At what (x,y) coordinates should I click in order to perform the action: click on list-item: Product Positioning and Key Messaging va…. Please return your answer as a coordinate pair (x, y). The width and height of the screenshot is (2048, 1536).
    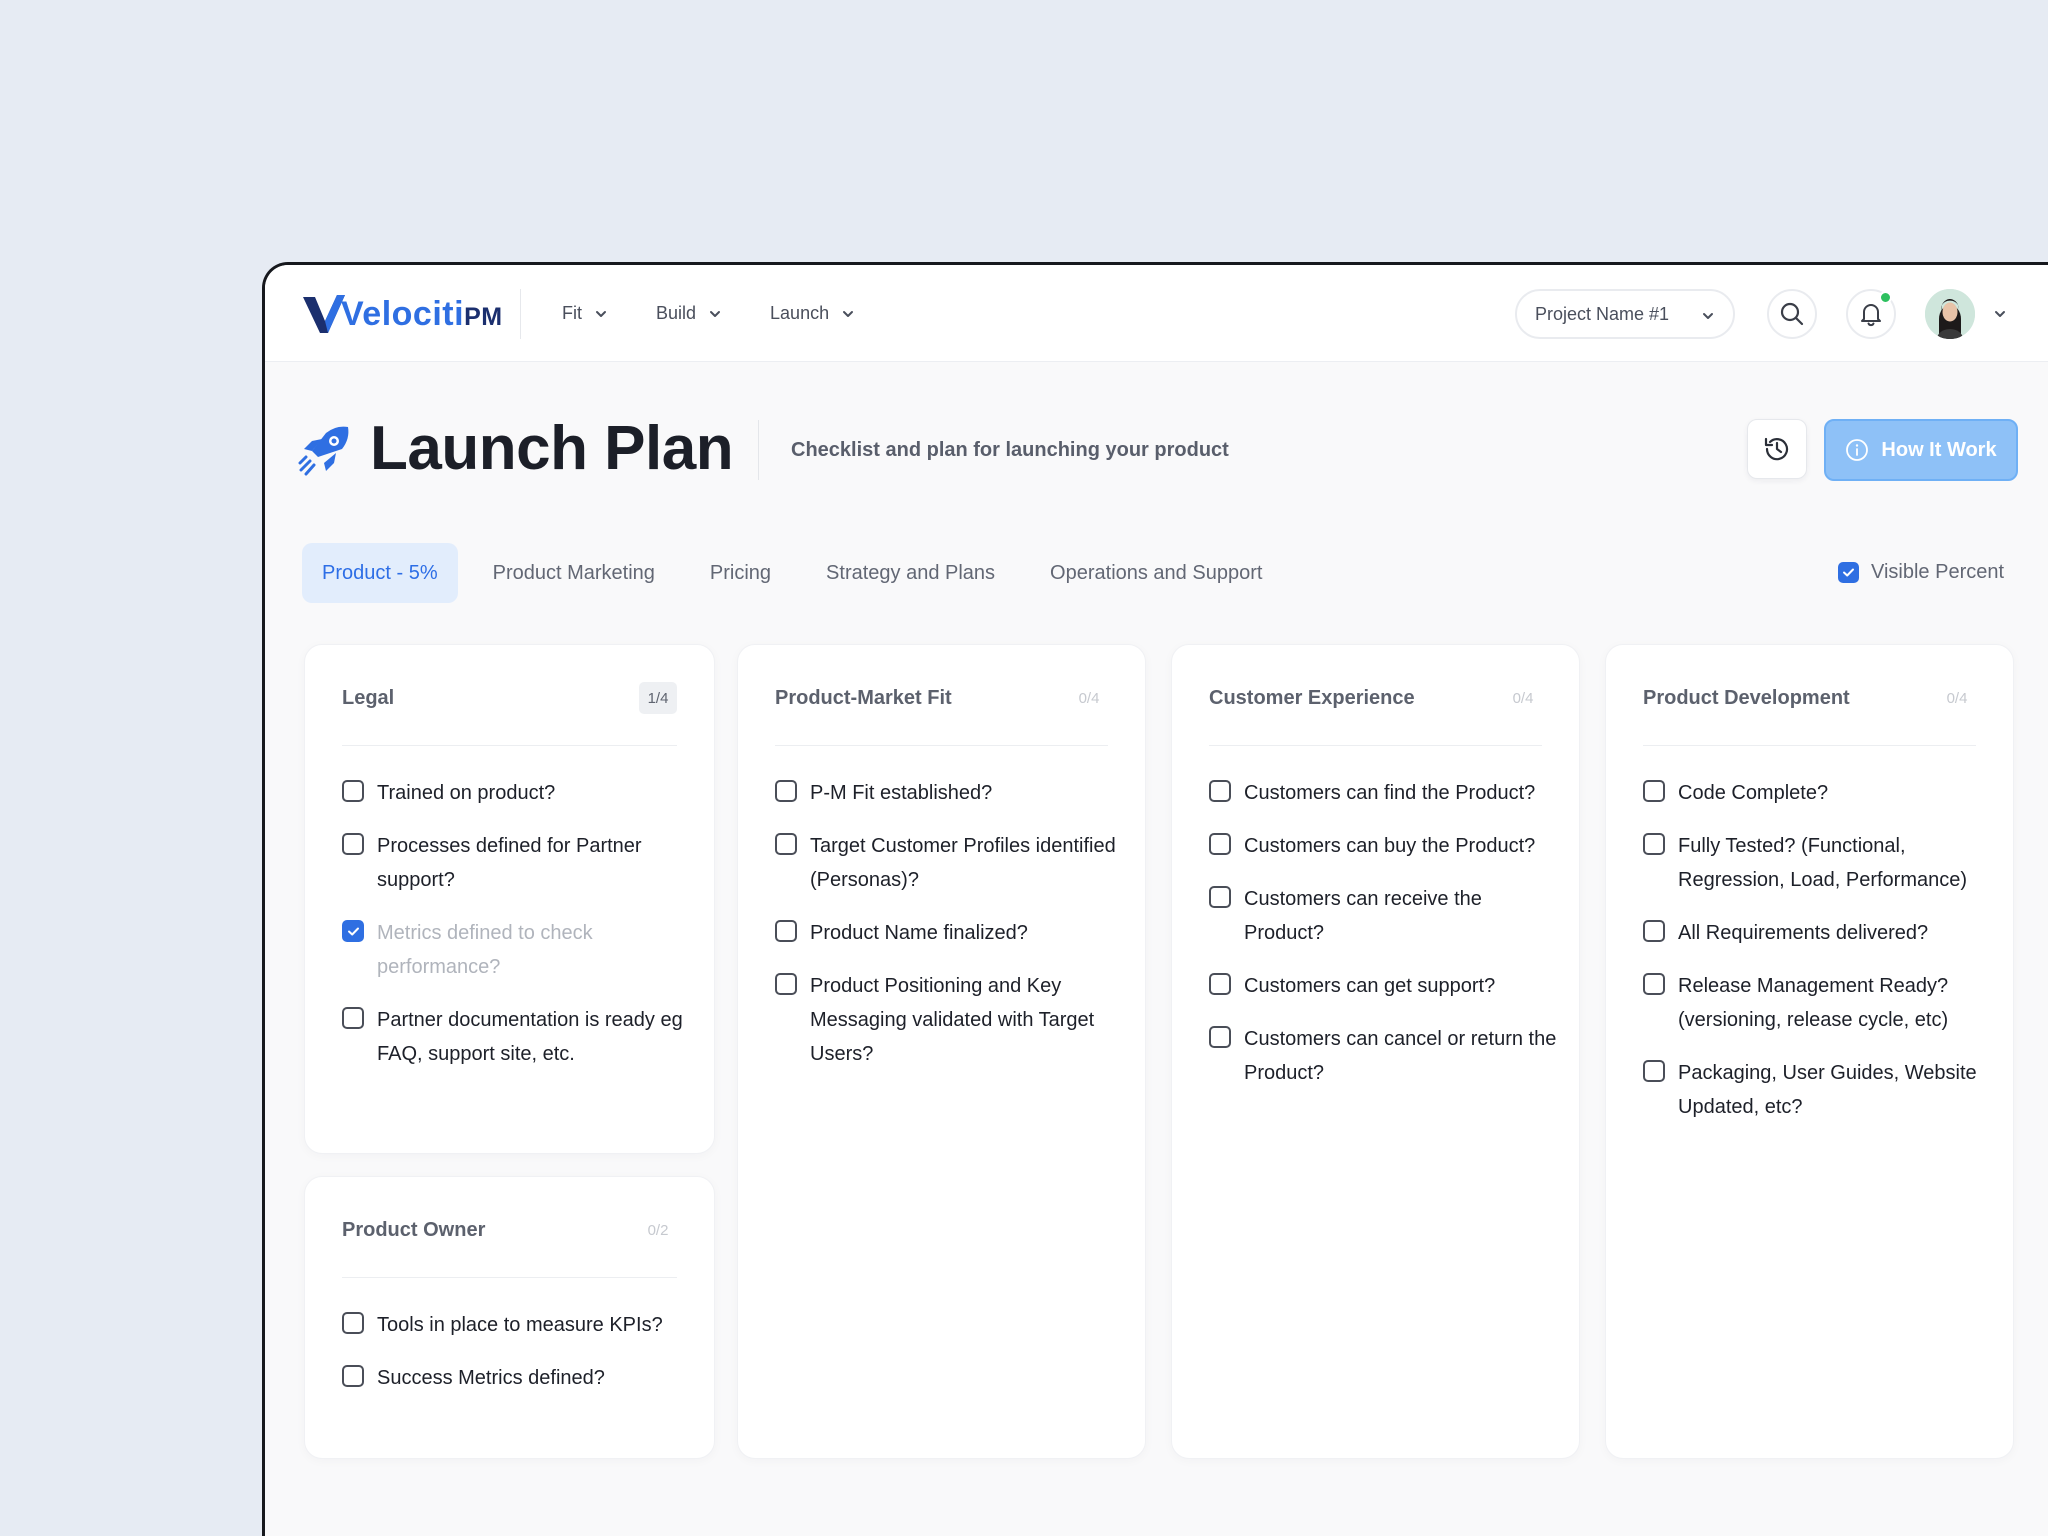
    Looking at the image, I should click on (950, 1020).